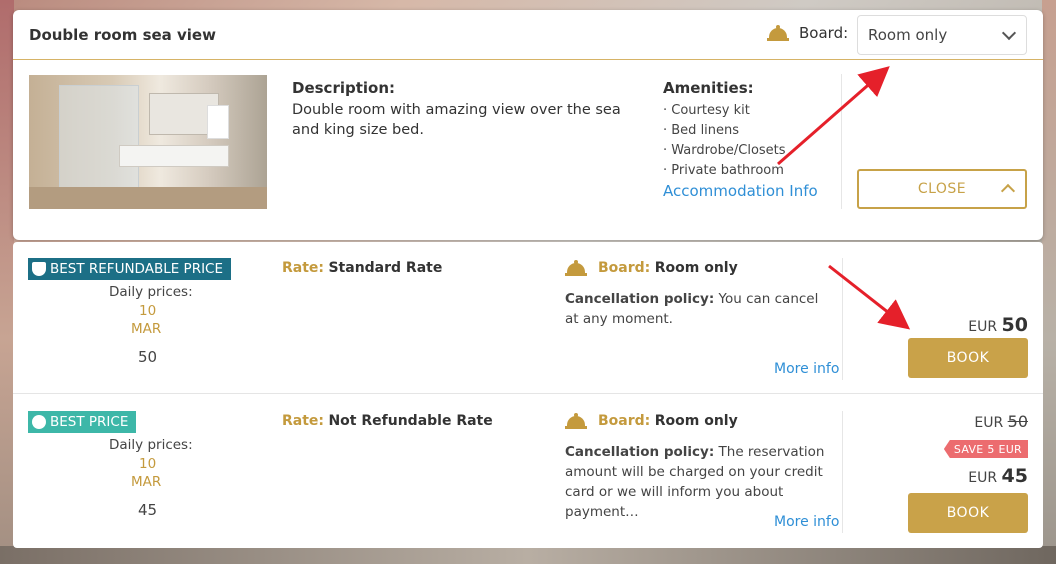 Image resolution: width=1056 pixels, height=564 pixels. What do you see at coordinates (708, 88) in the screenshot?
I see `amenities-title: Amenities:` at bounding box center [708, 88].